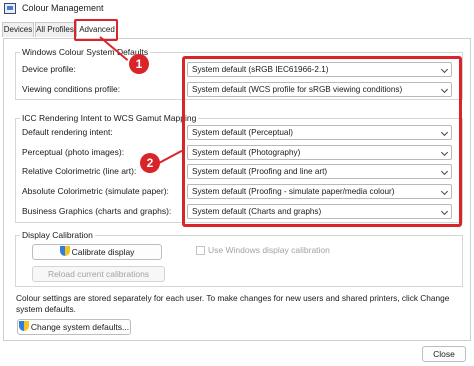 The image size is (474, 366). Describe the element at coordinates (71, 89) in the screenshot. I see `viewing-conditions-label: Viewing conditions profile:` at that location.